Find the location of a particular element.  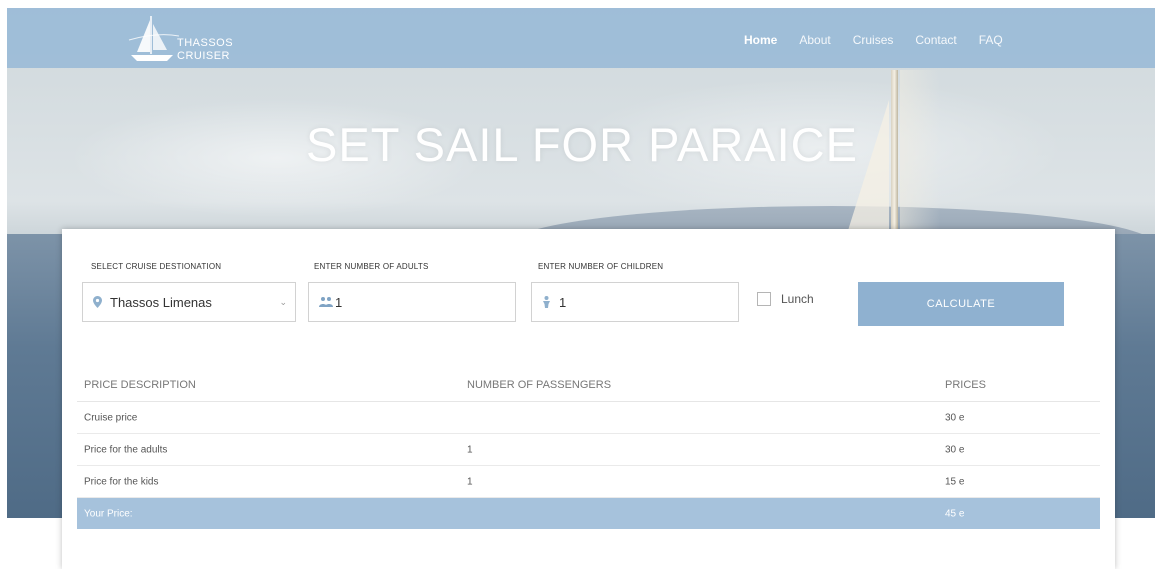

child-icon is located at coordinates (546, 302).